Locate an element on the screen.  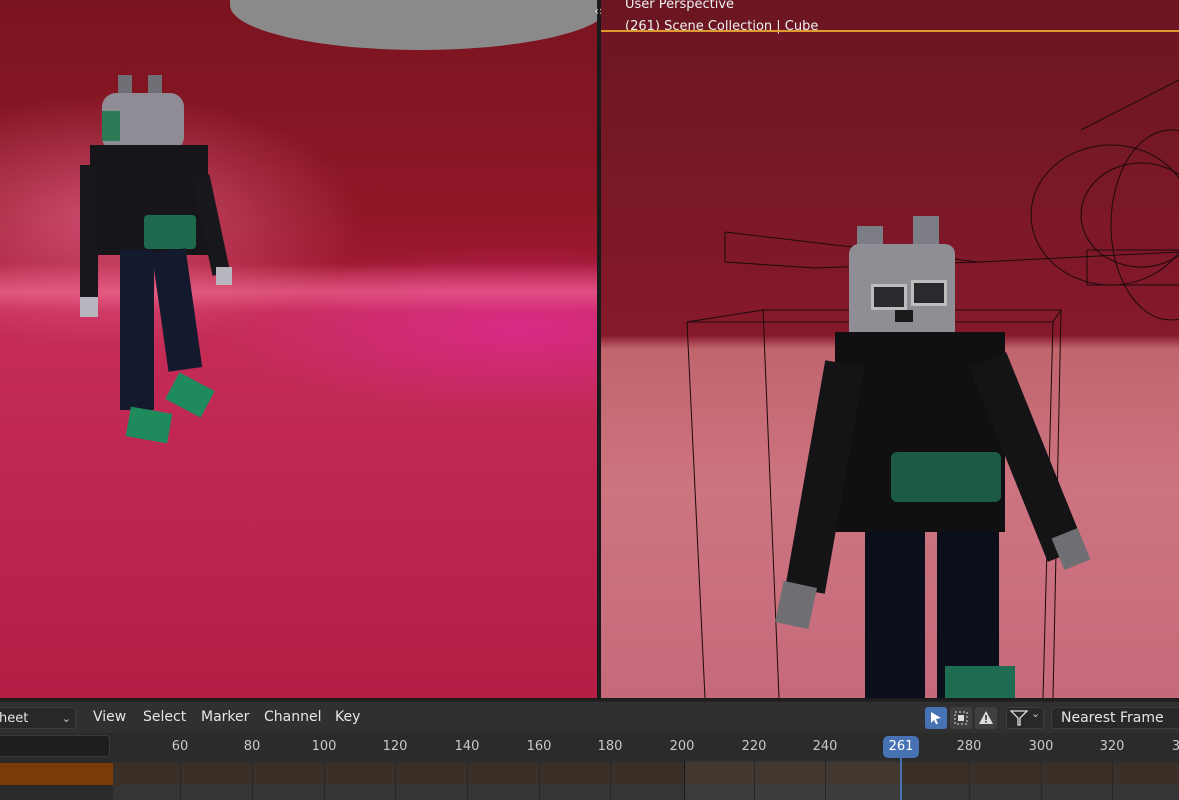
menu-view: View is located at coordinates (109, 717).